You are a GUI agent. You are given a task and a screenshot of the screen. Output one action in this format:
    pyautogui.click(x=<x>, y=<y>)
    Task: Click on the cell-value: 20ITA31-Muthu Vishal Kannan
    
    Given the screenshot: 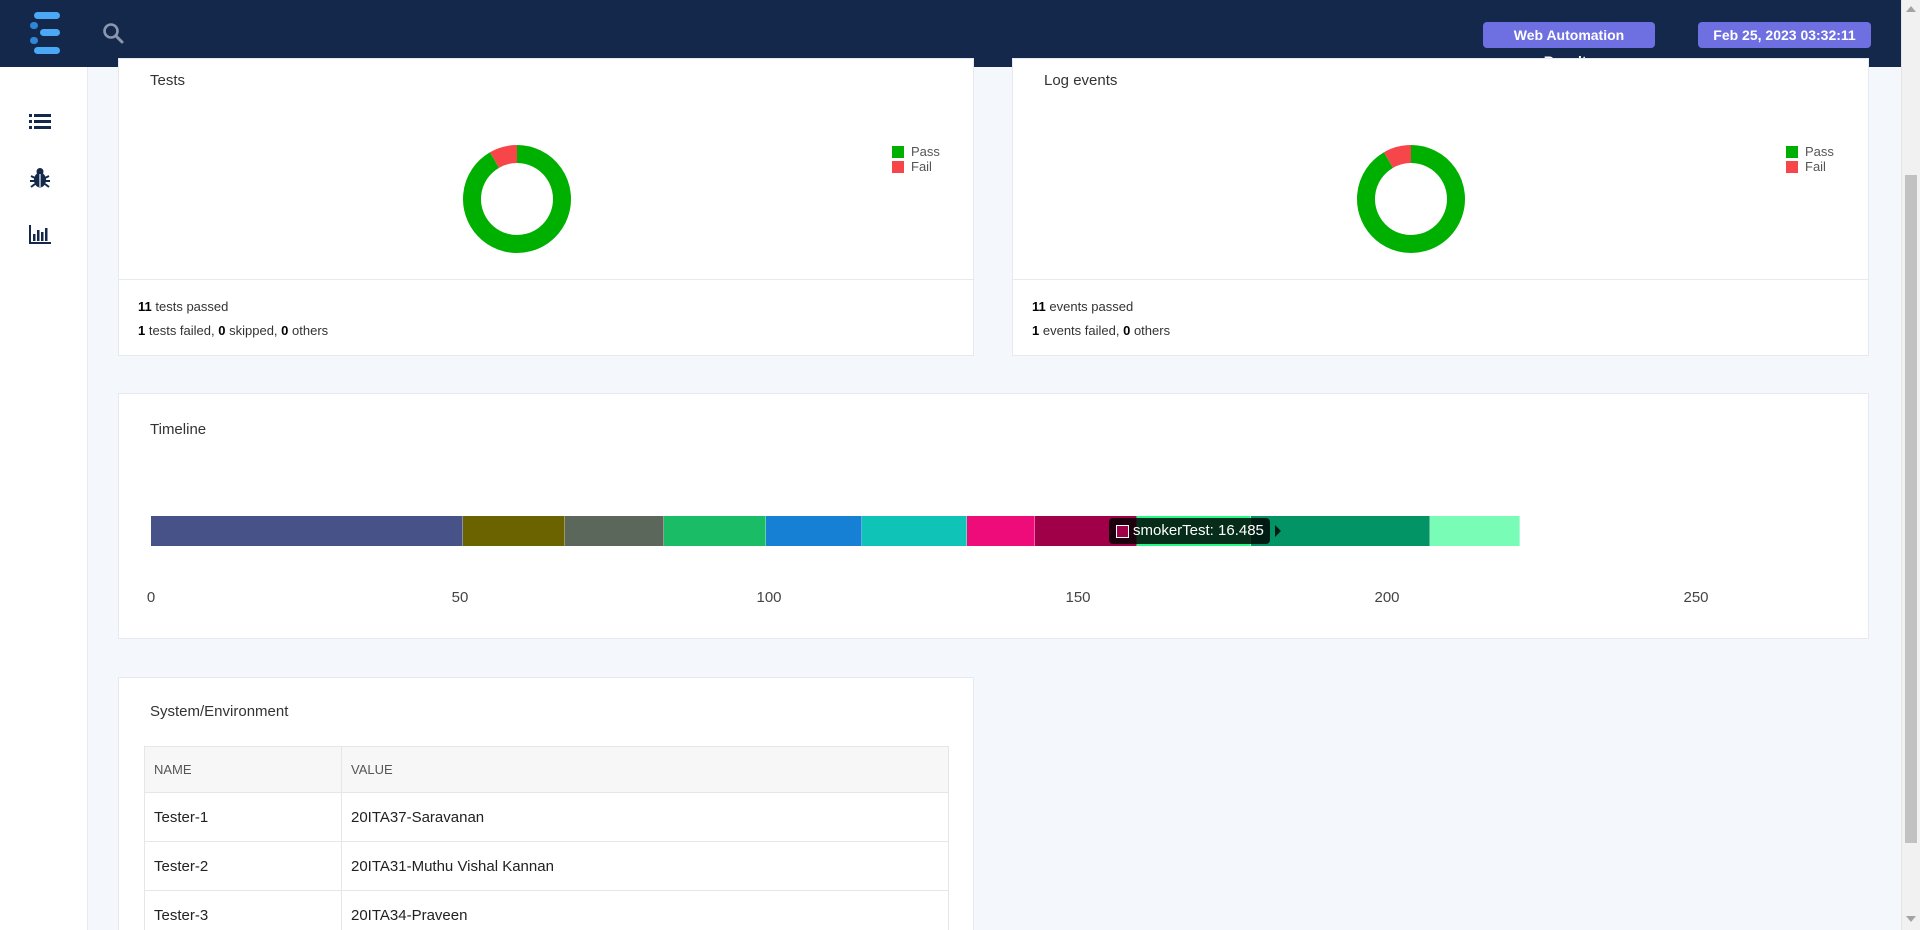 What is the action you would take?
    pyautogui.click(x=645, y=866)
    